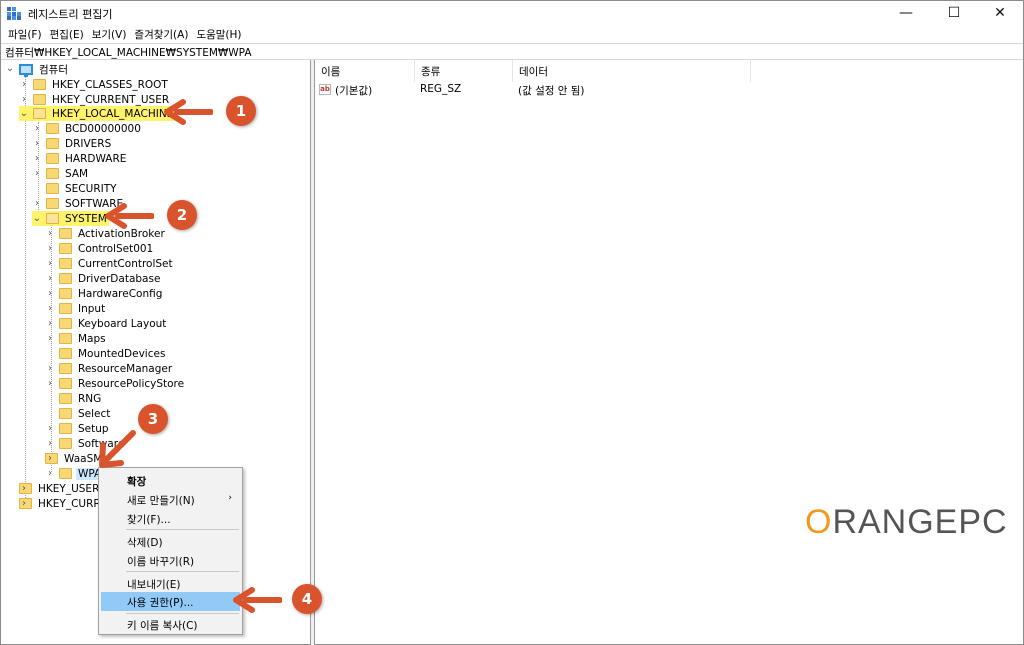  Describe the element at coordinates (125, 263) in the screenshot. I see `tree-node-label: CurrentControlSet` at that location.